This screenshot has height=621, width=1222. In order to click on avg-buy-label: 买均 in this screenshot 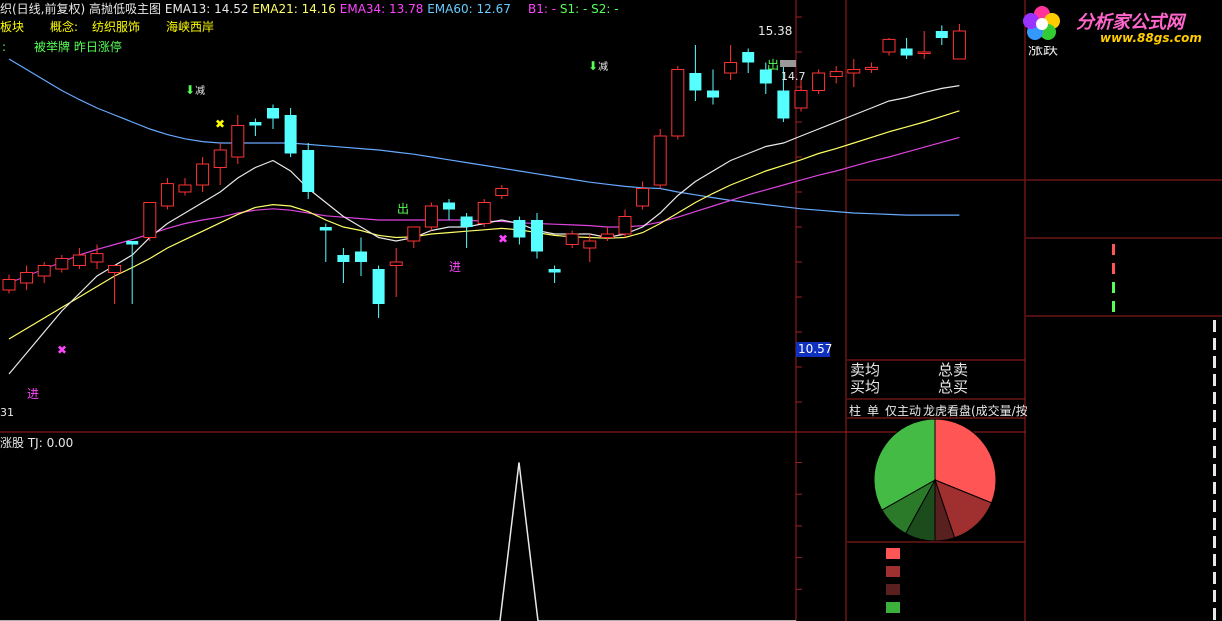, I will do `click(865, 387)`.